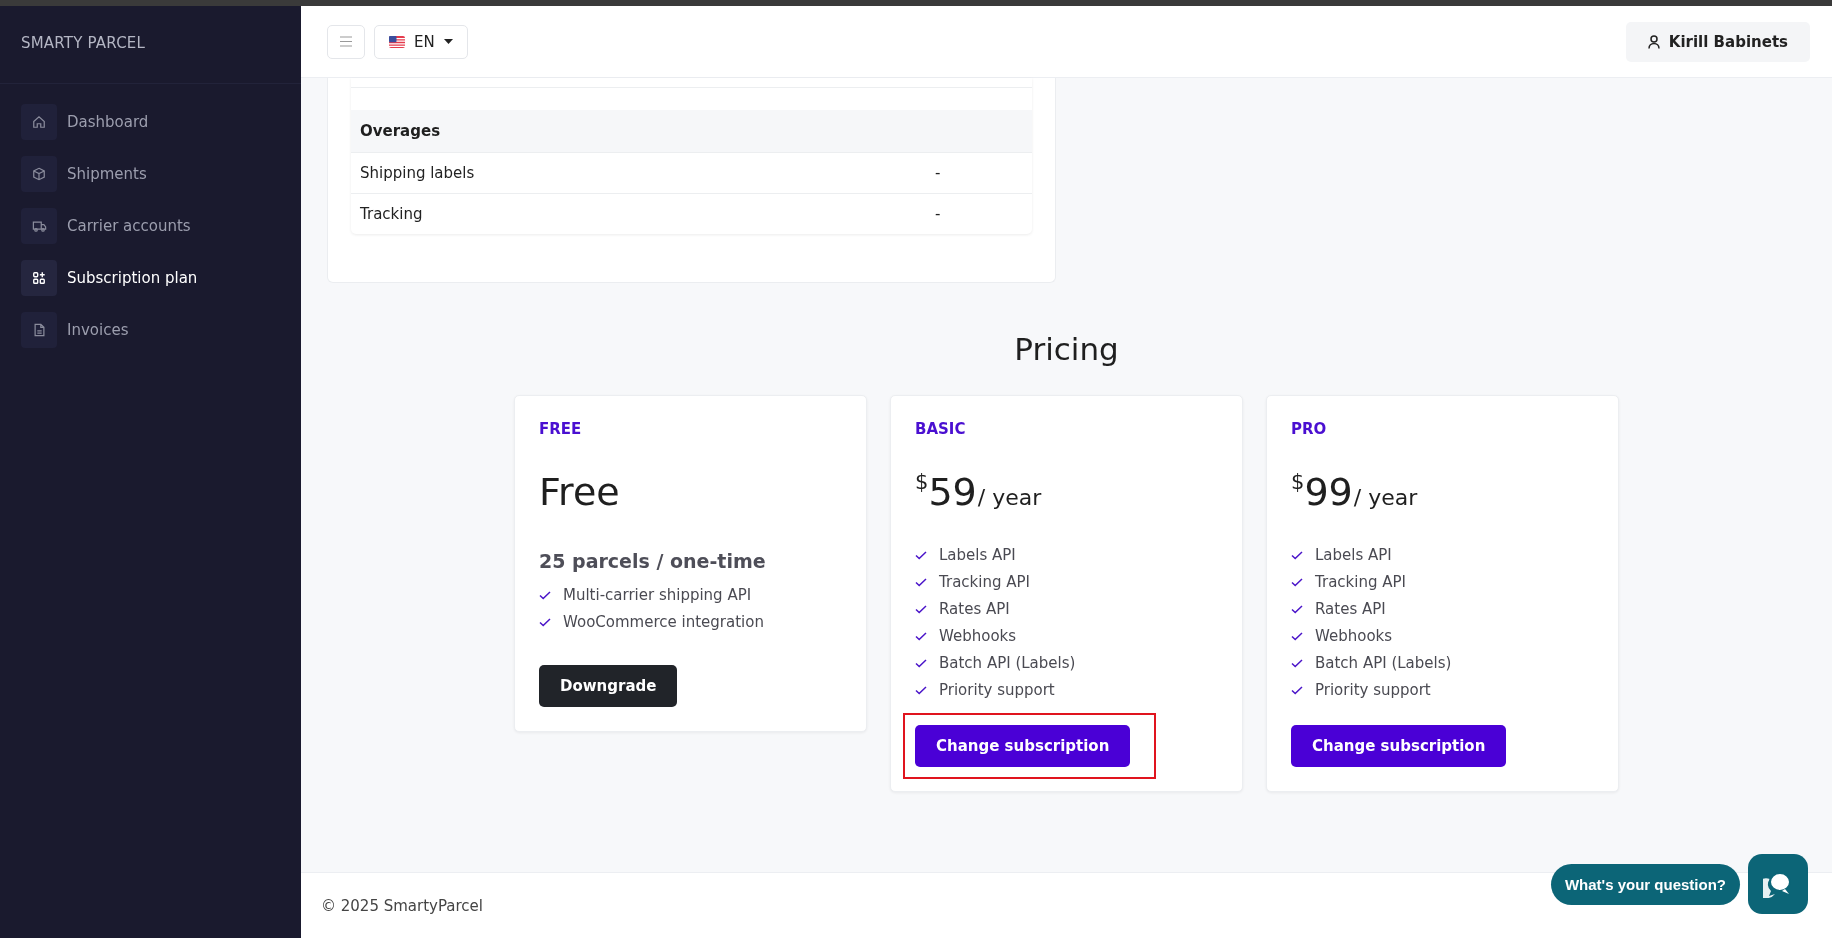  What do you see at coordinates (580, 492) in the screenshot?
I see `plan-price: Free` at bounding box center [580, 492].